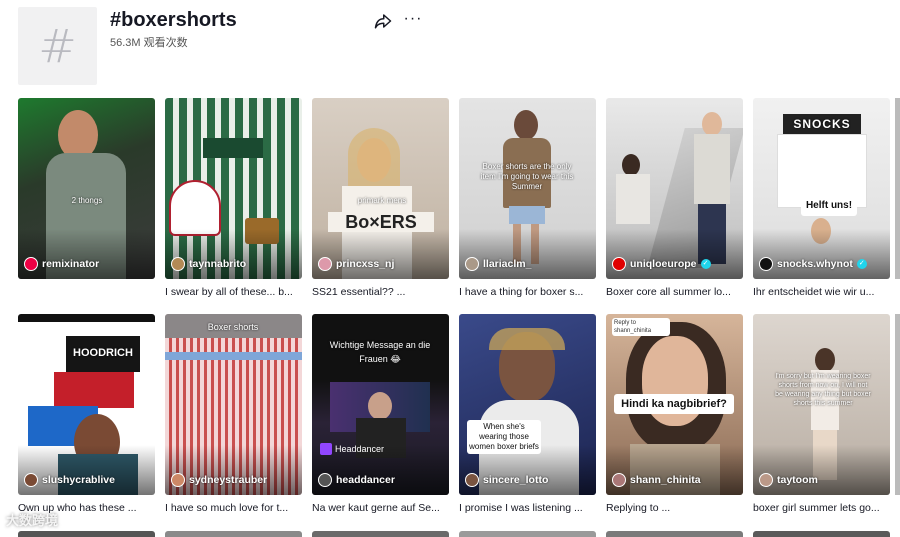 This screenshot has height=537, width=900. Describe the element at coordinates (822, 124) in the screenshot. I see `overlay-text: SNOCKS` at that location.